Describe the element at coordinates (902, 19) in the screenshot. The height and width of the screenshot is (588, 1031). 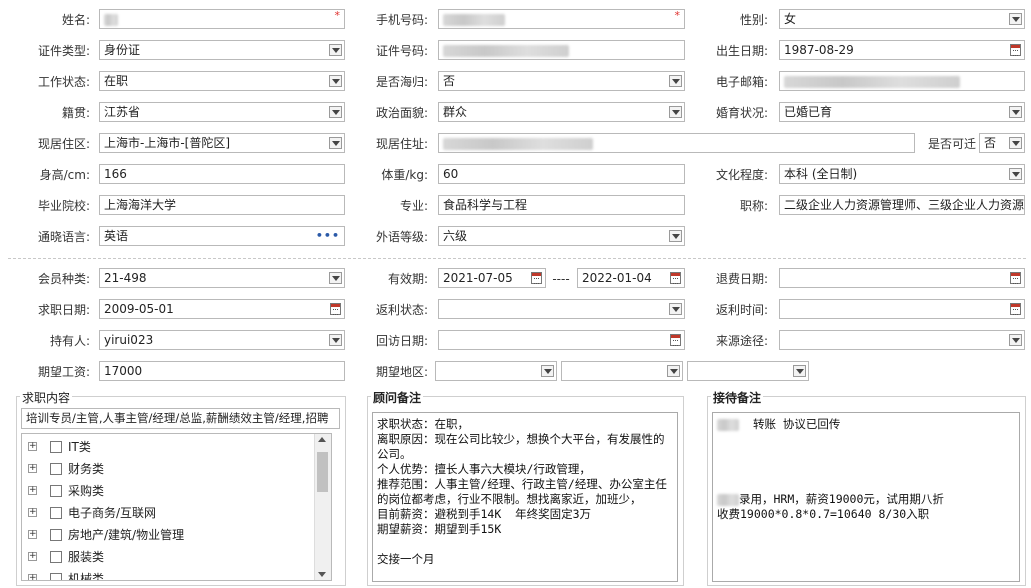
I see `gender-select: 女` at that location.